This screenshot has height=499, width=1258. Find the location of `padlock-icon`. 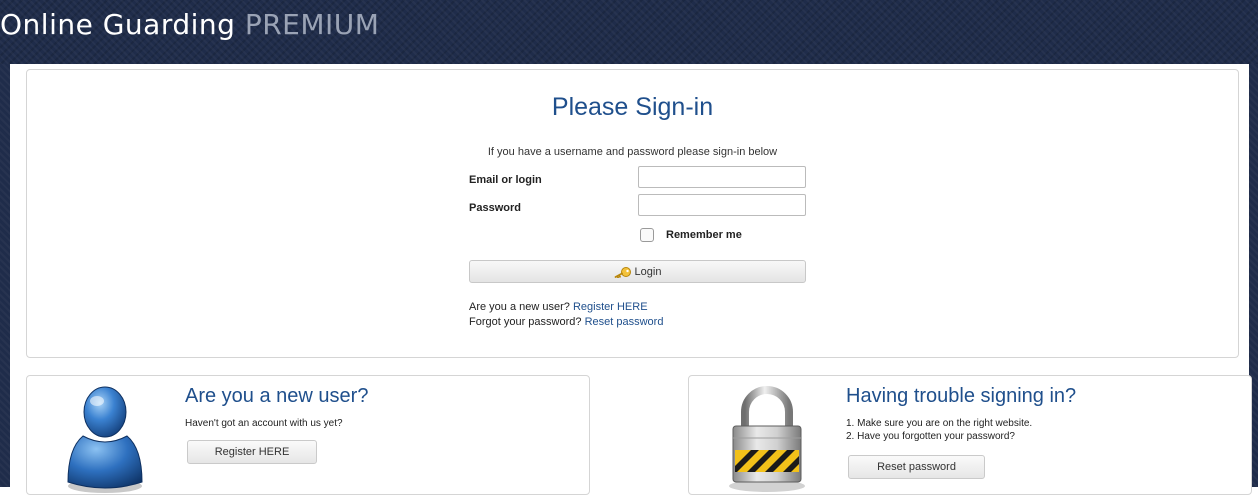

padlock-icon is located at coordinates (767, 440).